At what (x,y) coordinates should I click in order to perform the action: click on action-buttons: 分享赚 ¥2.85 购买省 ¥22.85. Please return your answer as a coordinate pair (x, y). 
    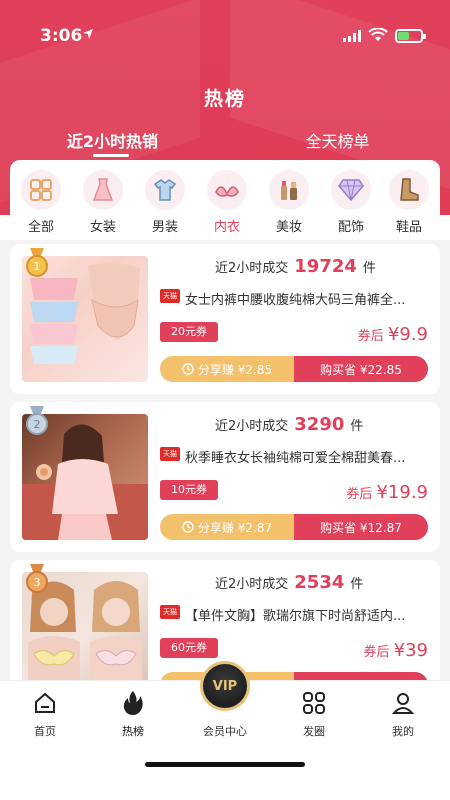
    Looking at the image, I should click on (294, 369).